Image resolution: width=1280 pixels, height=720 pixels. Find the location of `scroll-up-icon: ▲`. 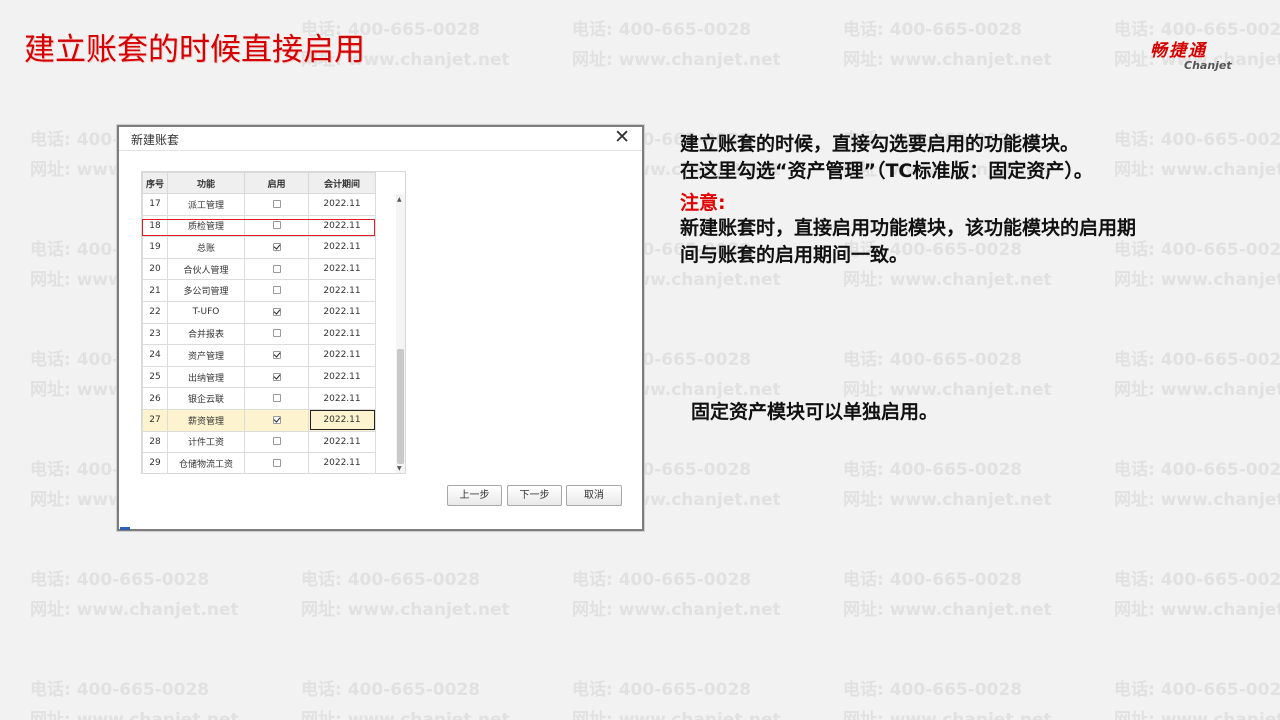

scroll-up-icon: ▲ is located at coordinates (399, 199).